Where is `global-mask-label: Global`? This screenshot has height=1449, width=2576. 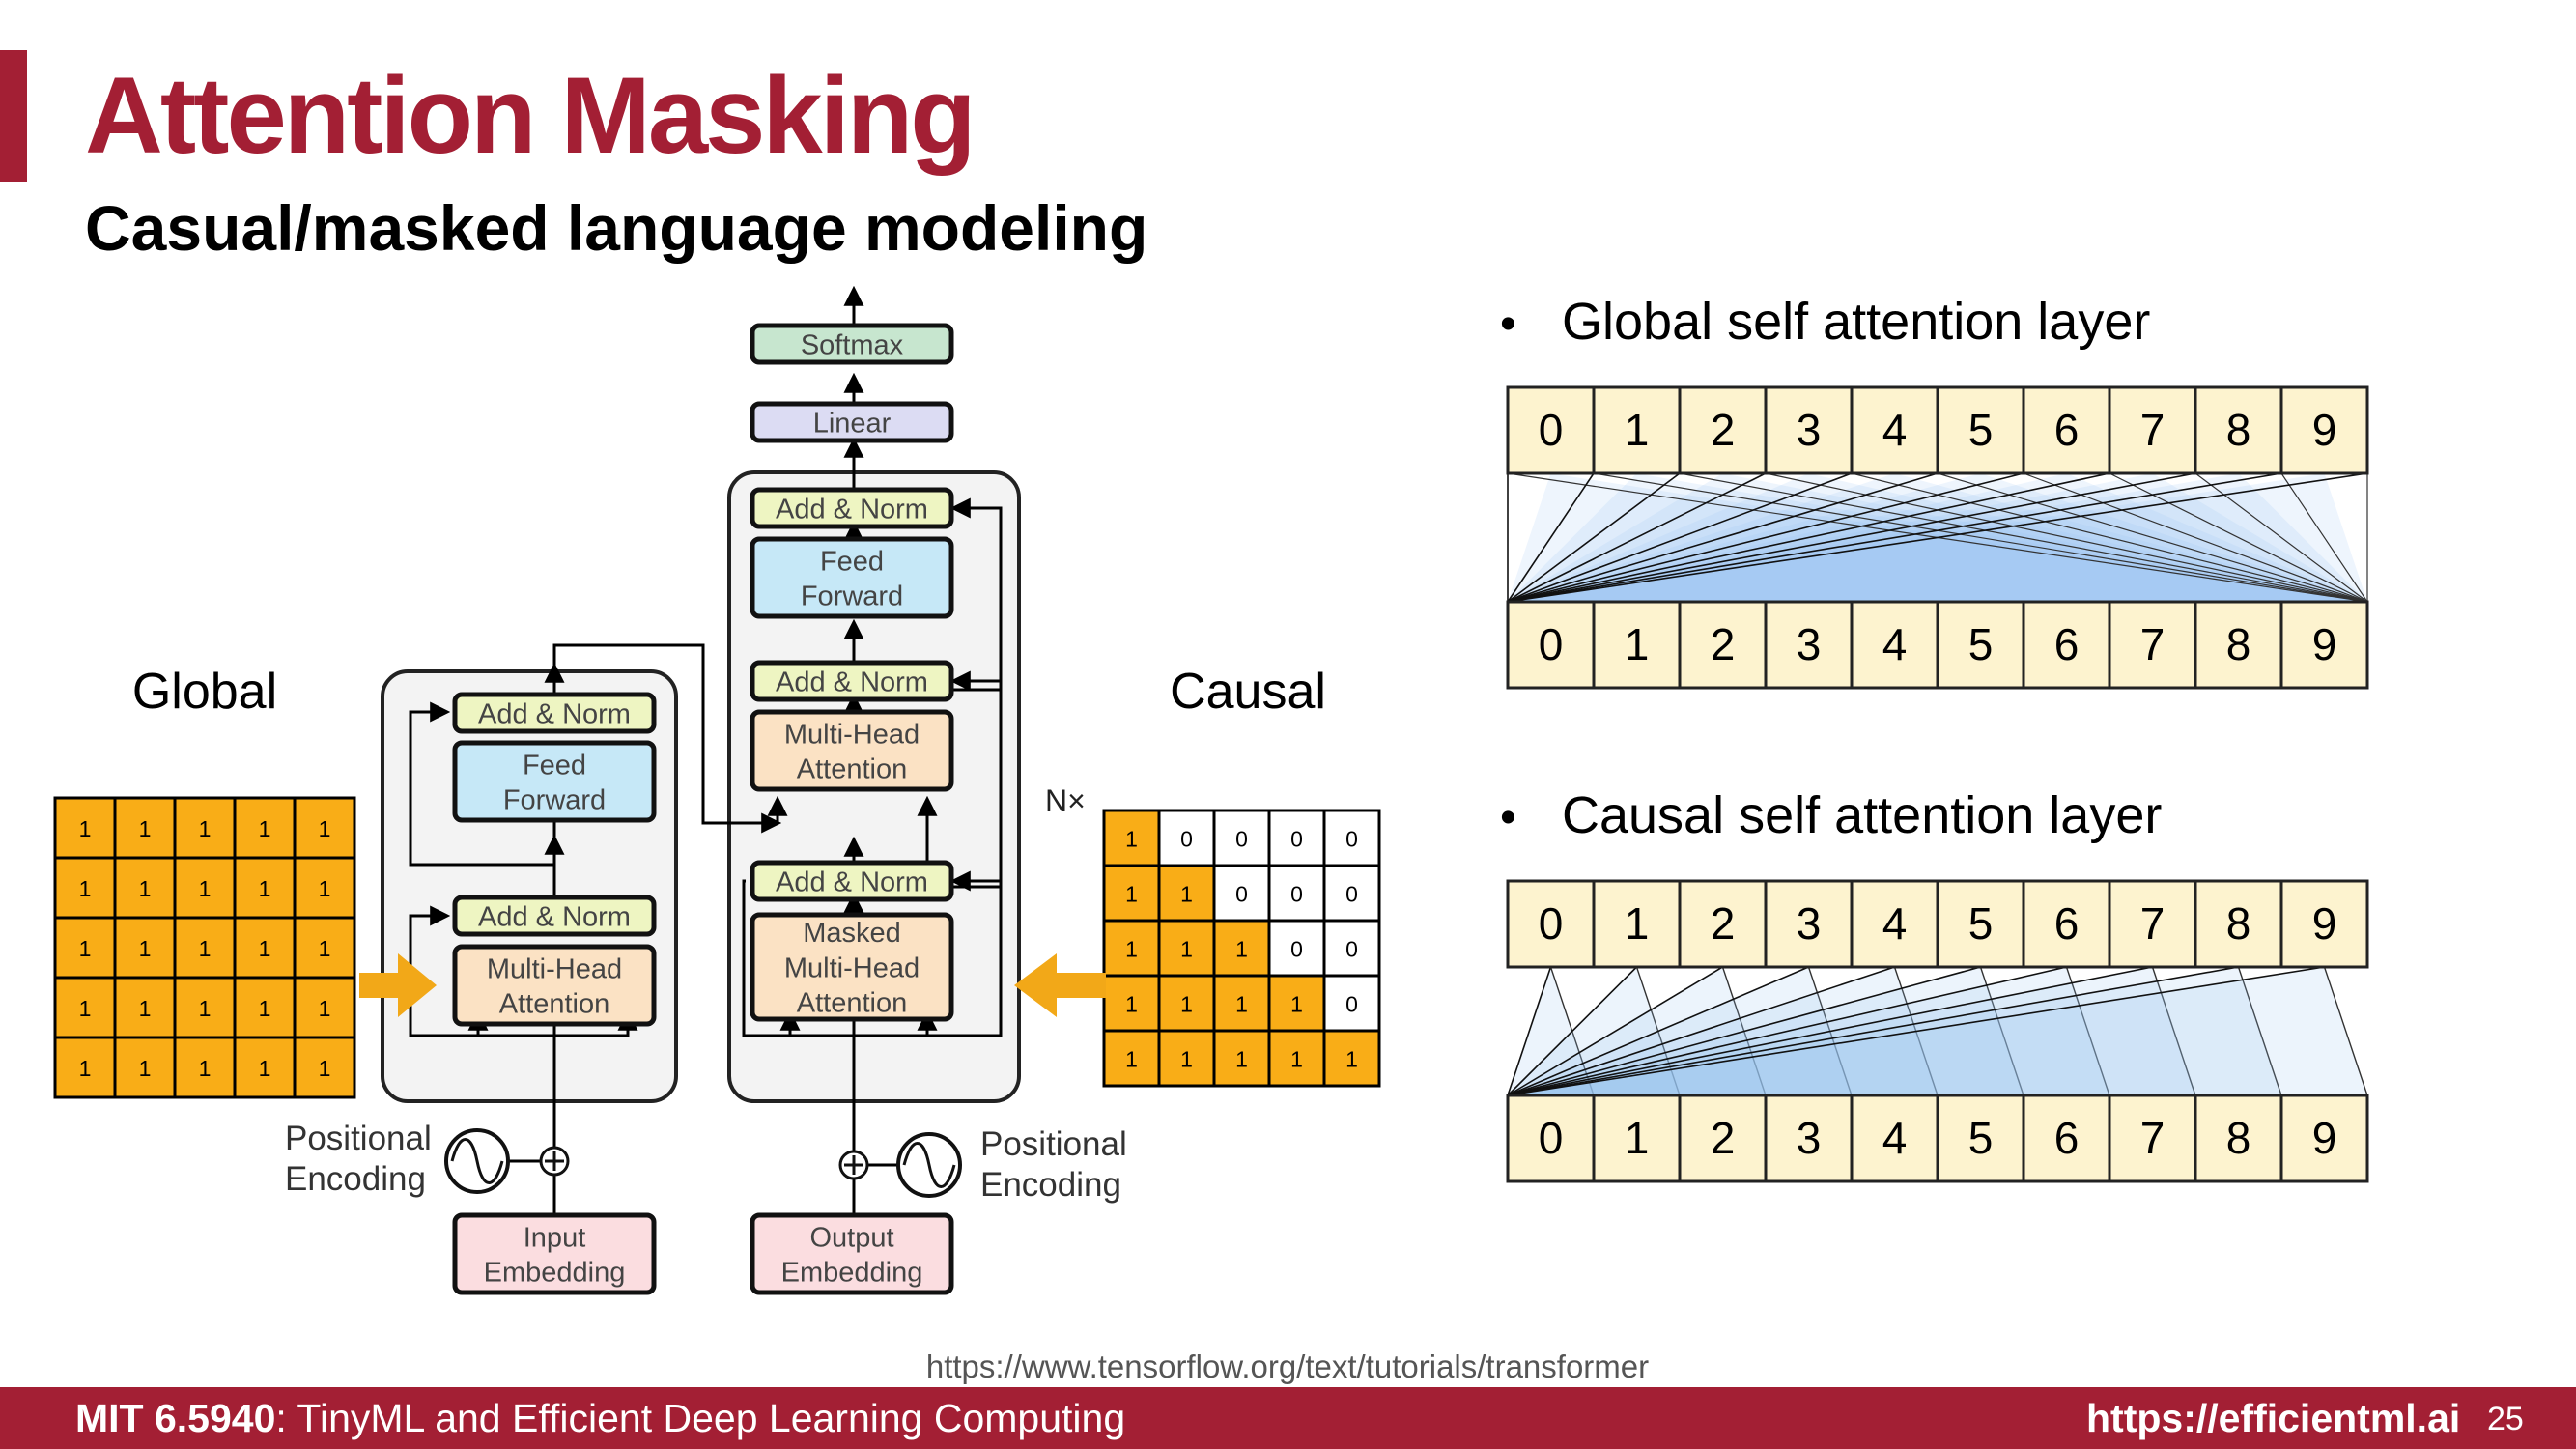 global-mask-label: Global is located at coordinates (204, 692).